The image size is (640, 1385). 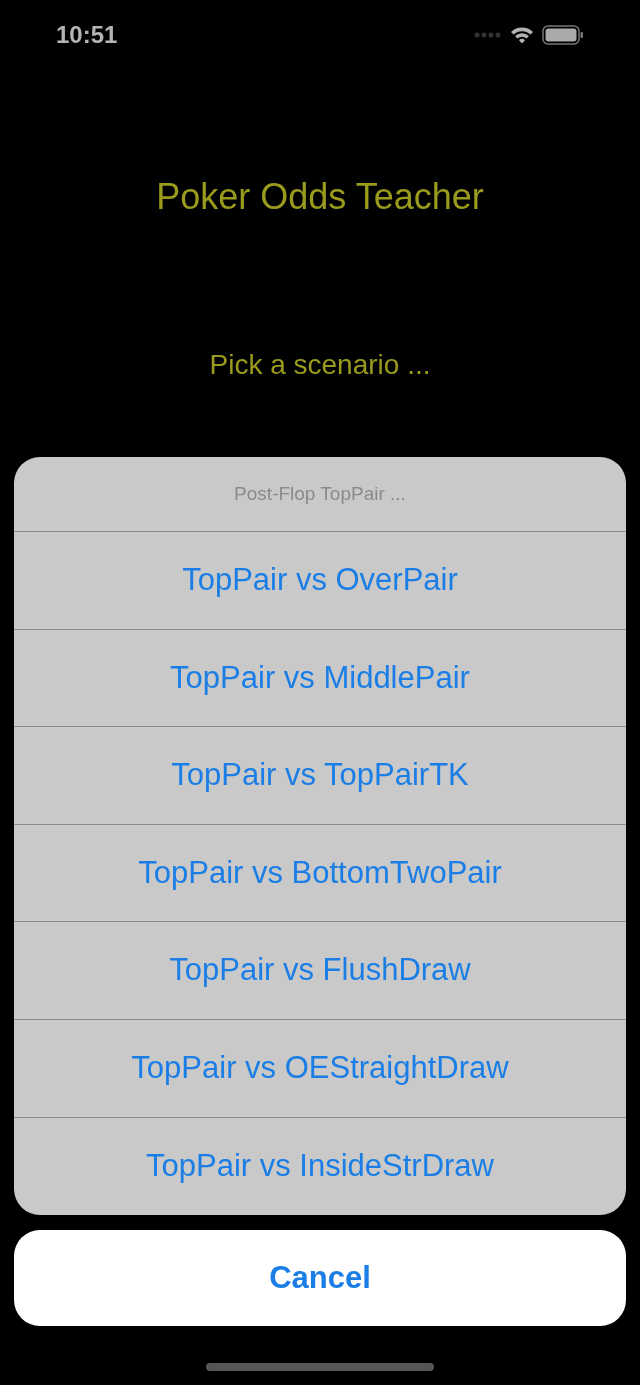 I want to click on wifi-icon, so click(x=522, y=35).